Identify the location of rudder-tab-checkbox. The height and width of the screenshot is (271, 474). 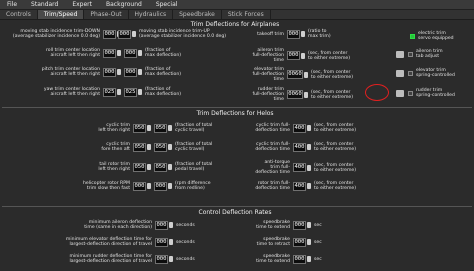
(410, 93).